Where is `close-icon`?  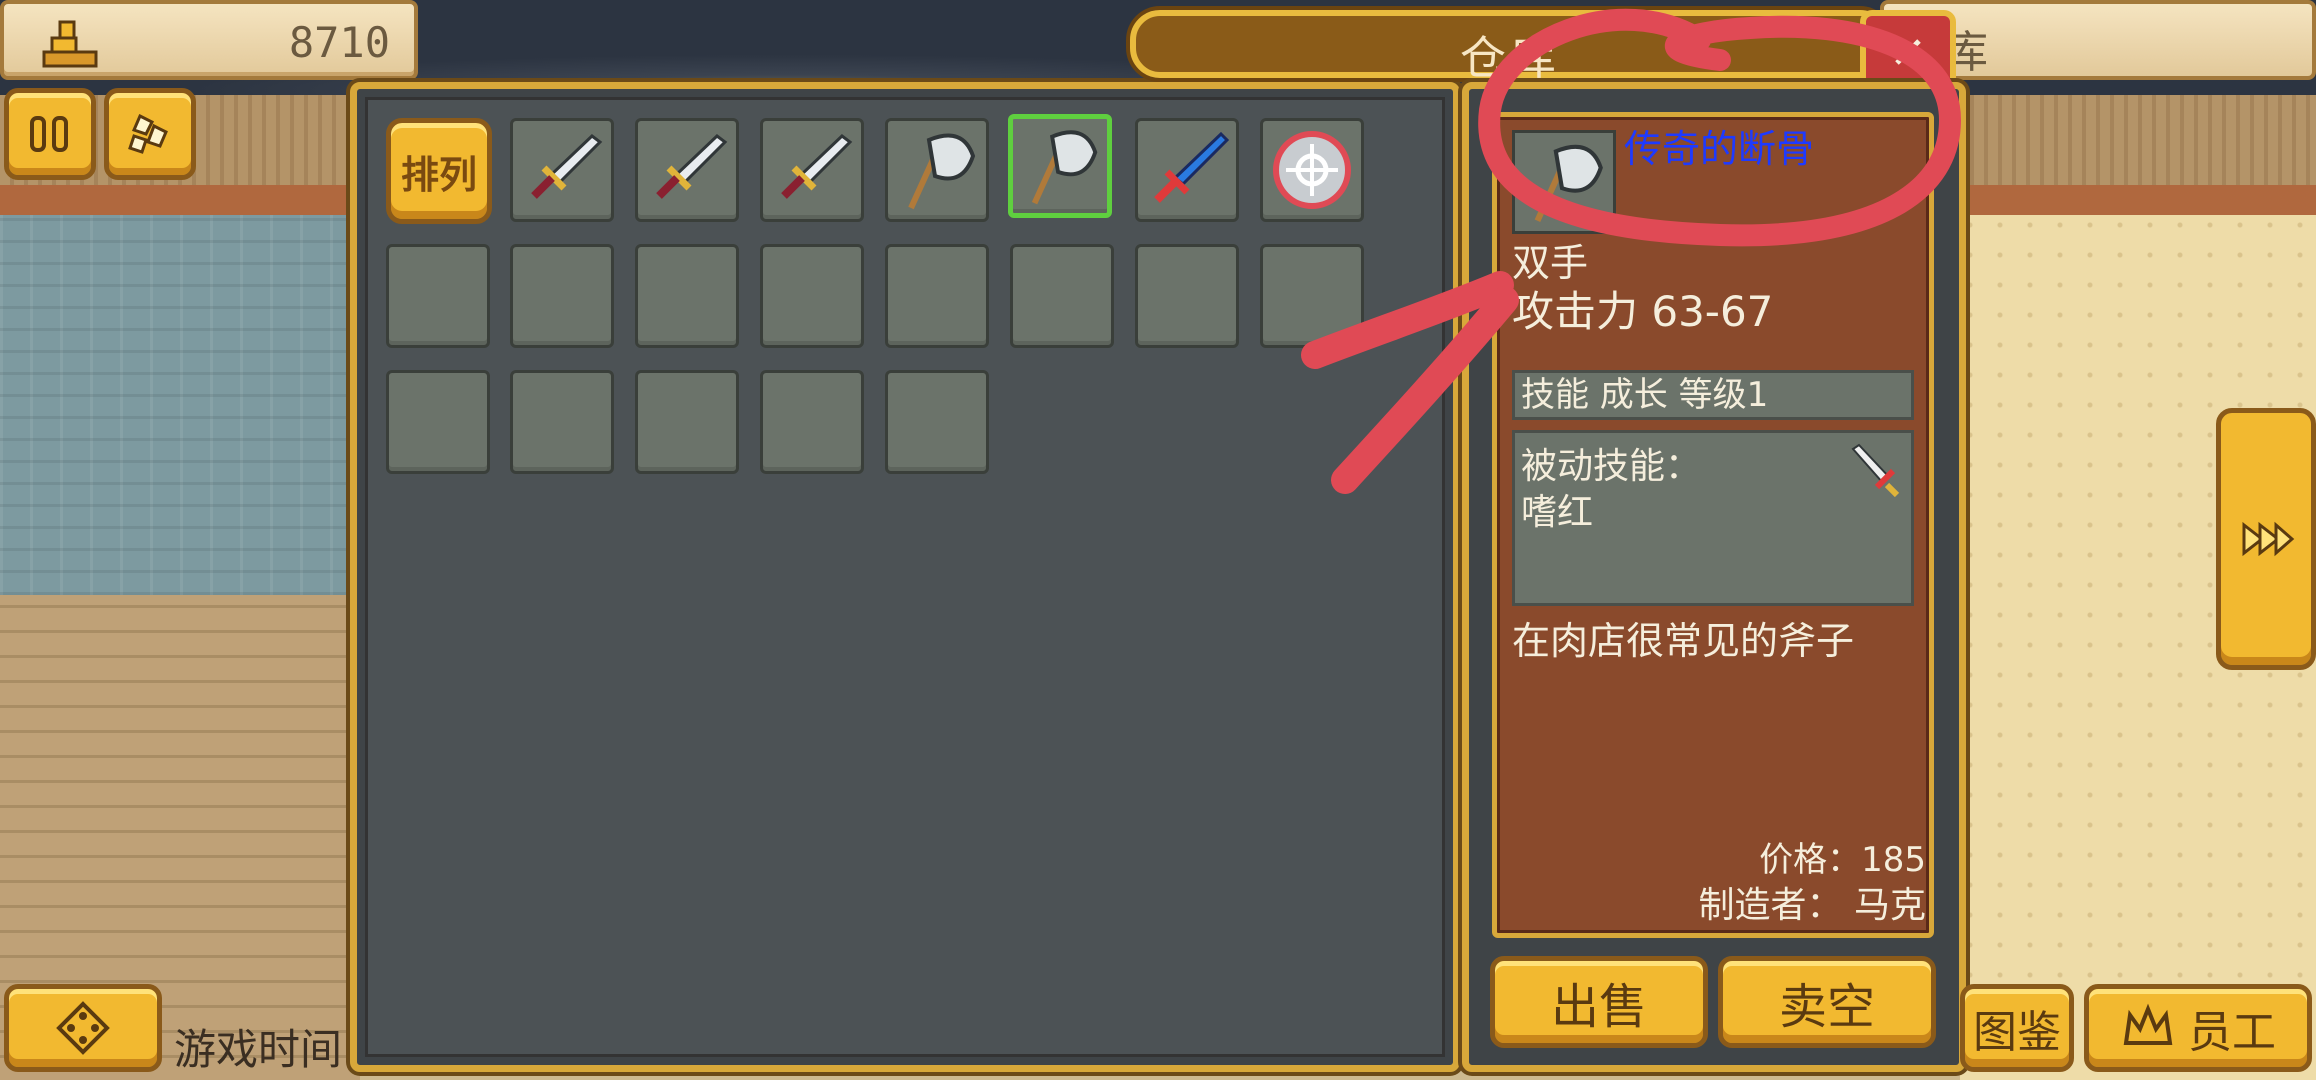
close-icon is located at coordinates (1908, 52).